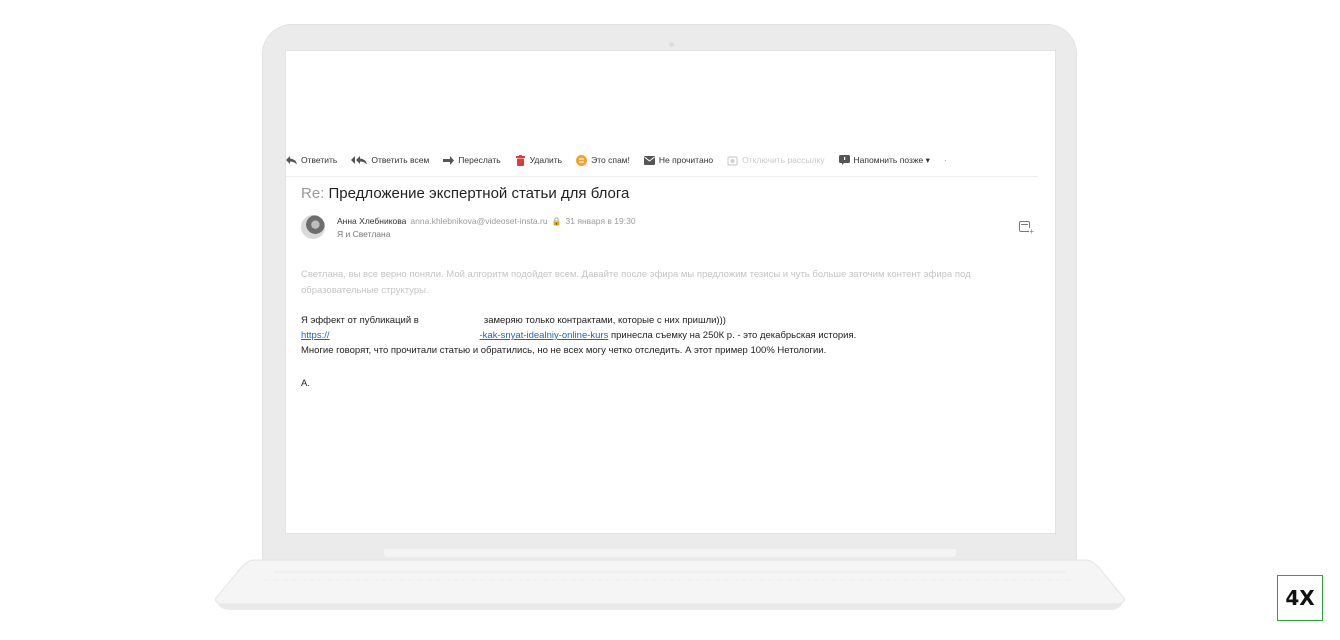  Describe the element at coordinates (359, 160) in the screenshot. I see `reply-all-icon` at that location.